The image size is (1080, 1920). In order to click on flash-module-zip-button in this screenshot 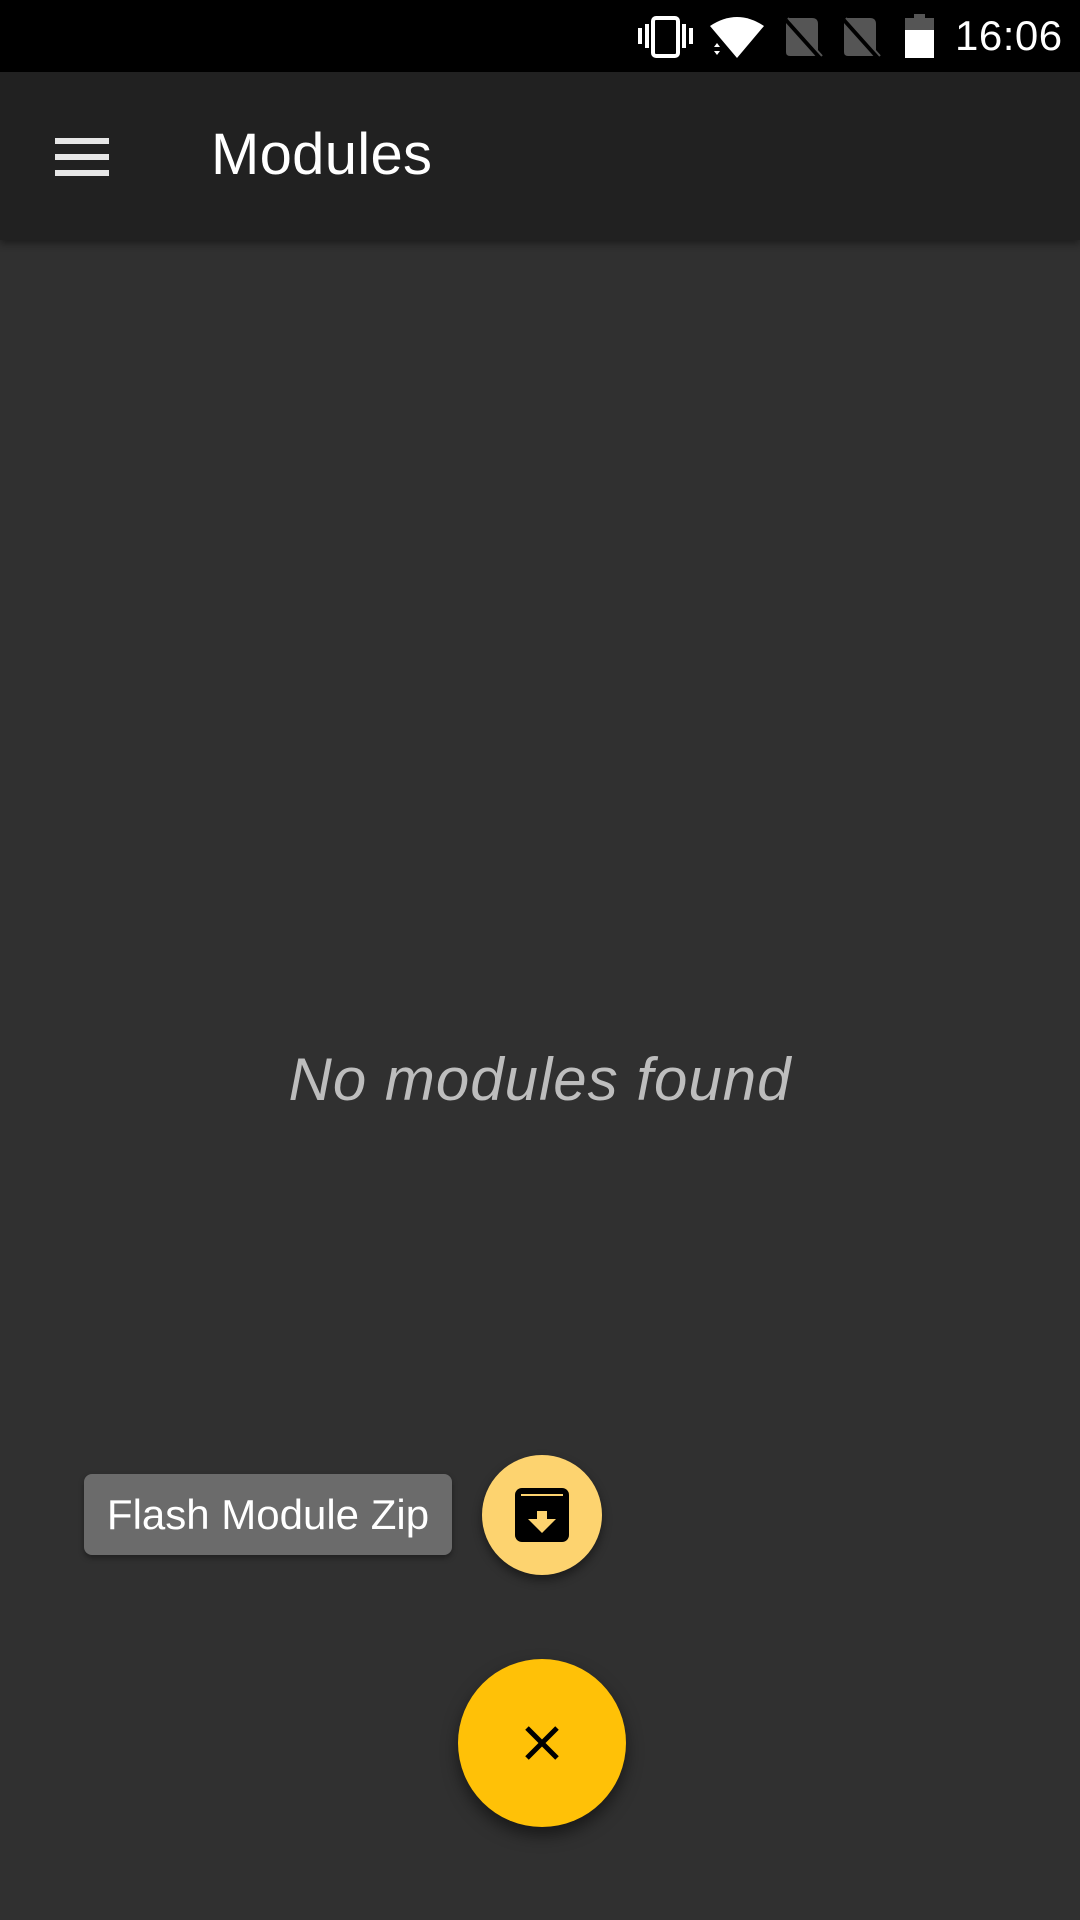, I will do `click(542, 1515)`.